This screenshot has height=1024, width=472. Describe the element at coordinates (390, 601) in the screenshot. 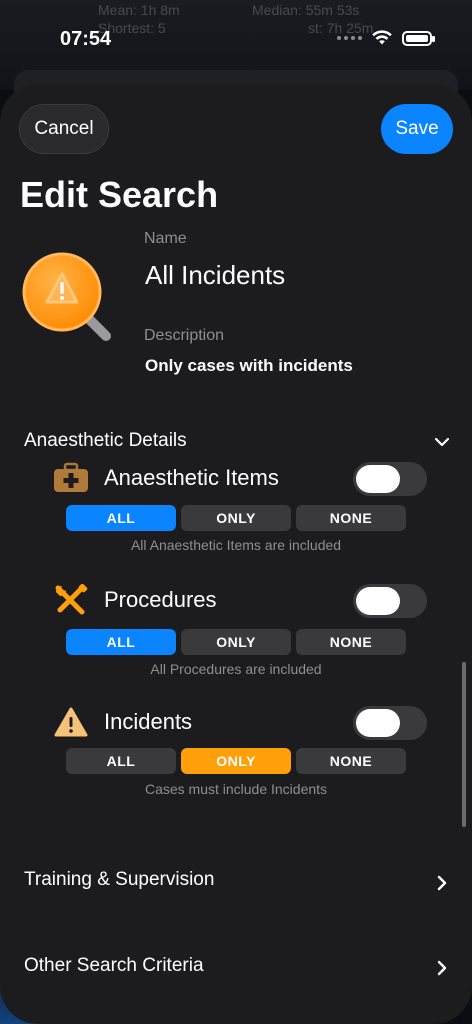

I see `procedures-toggle` at that location.